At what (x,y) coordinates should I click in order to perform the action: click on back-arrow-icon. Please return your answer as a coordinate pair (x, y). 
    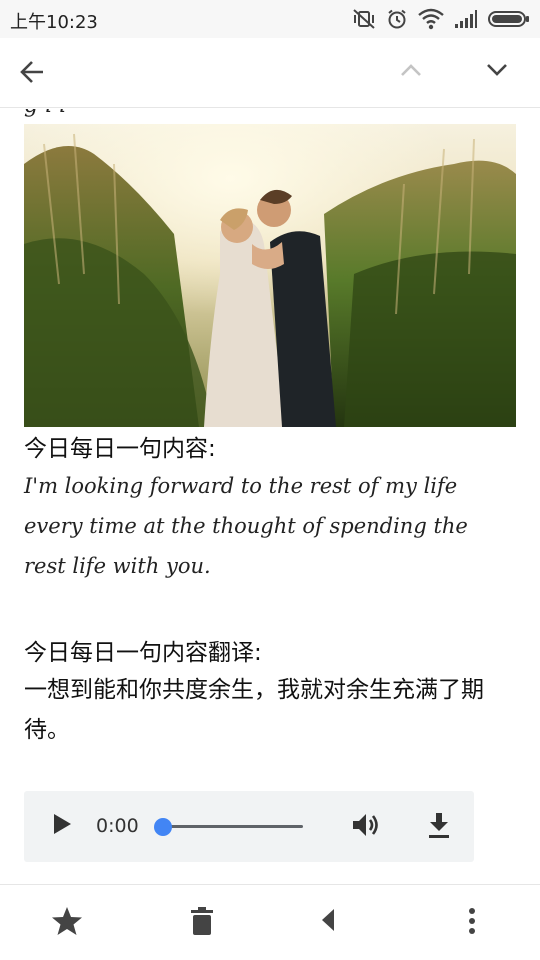
    Looking at the image, I should click on (32, 74).